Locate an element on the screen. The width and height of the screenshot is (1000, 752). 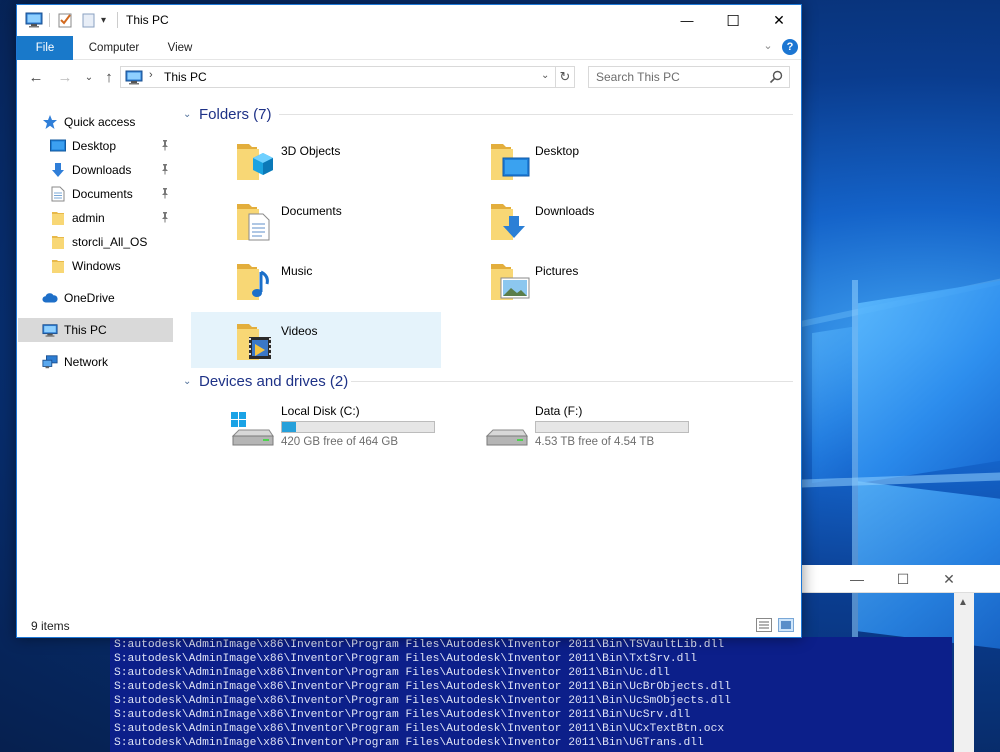
drive-free-space: 420 GB free of 464 GB is located at coordinates (339, 442).